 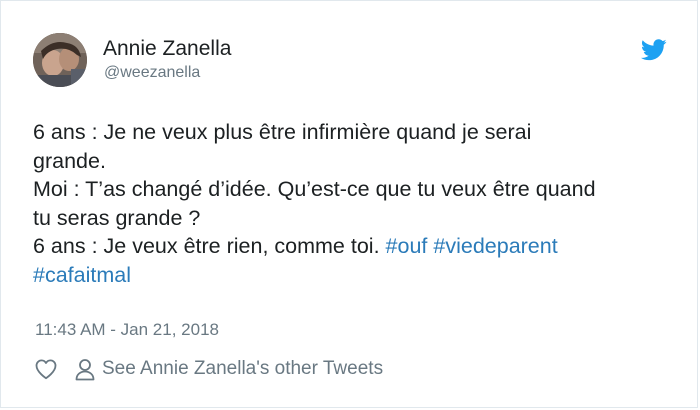 I want to click on tweet-line: tu seras grande ?, so click(x=117, y=217).